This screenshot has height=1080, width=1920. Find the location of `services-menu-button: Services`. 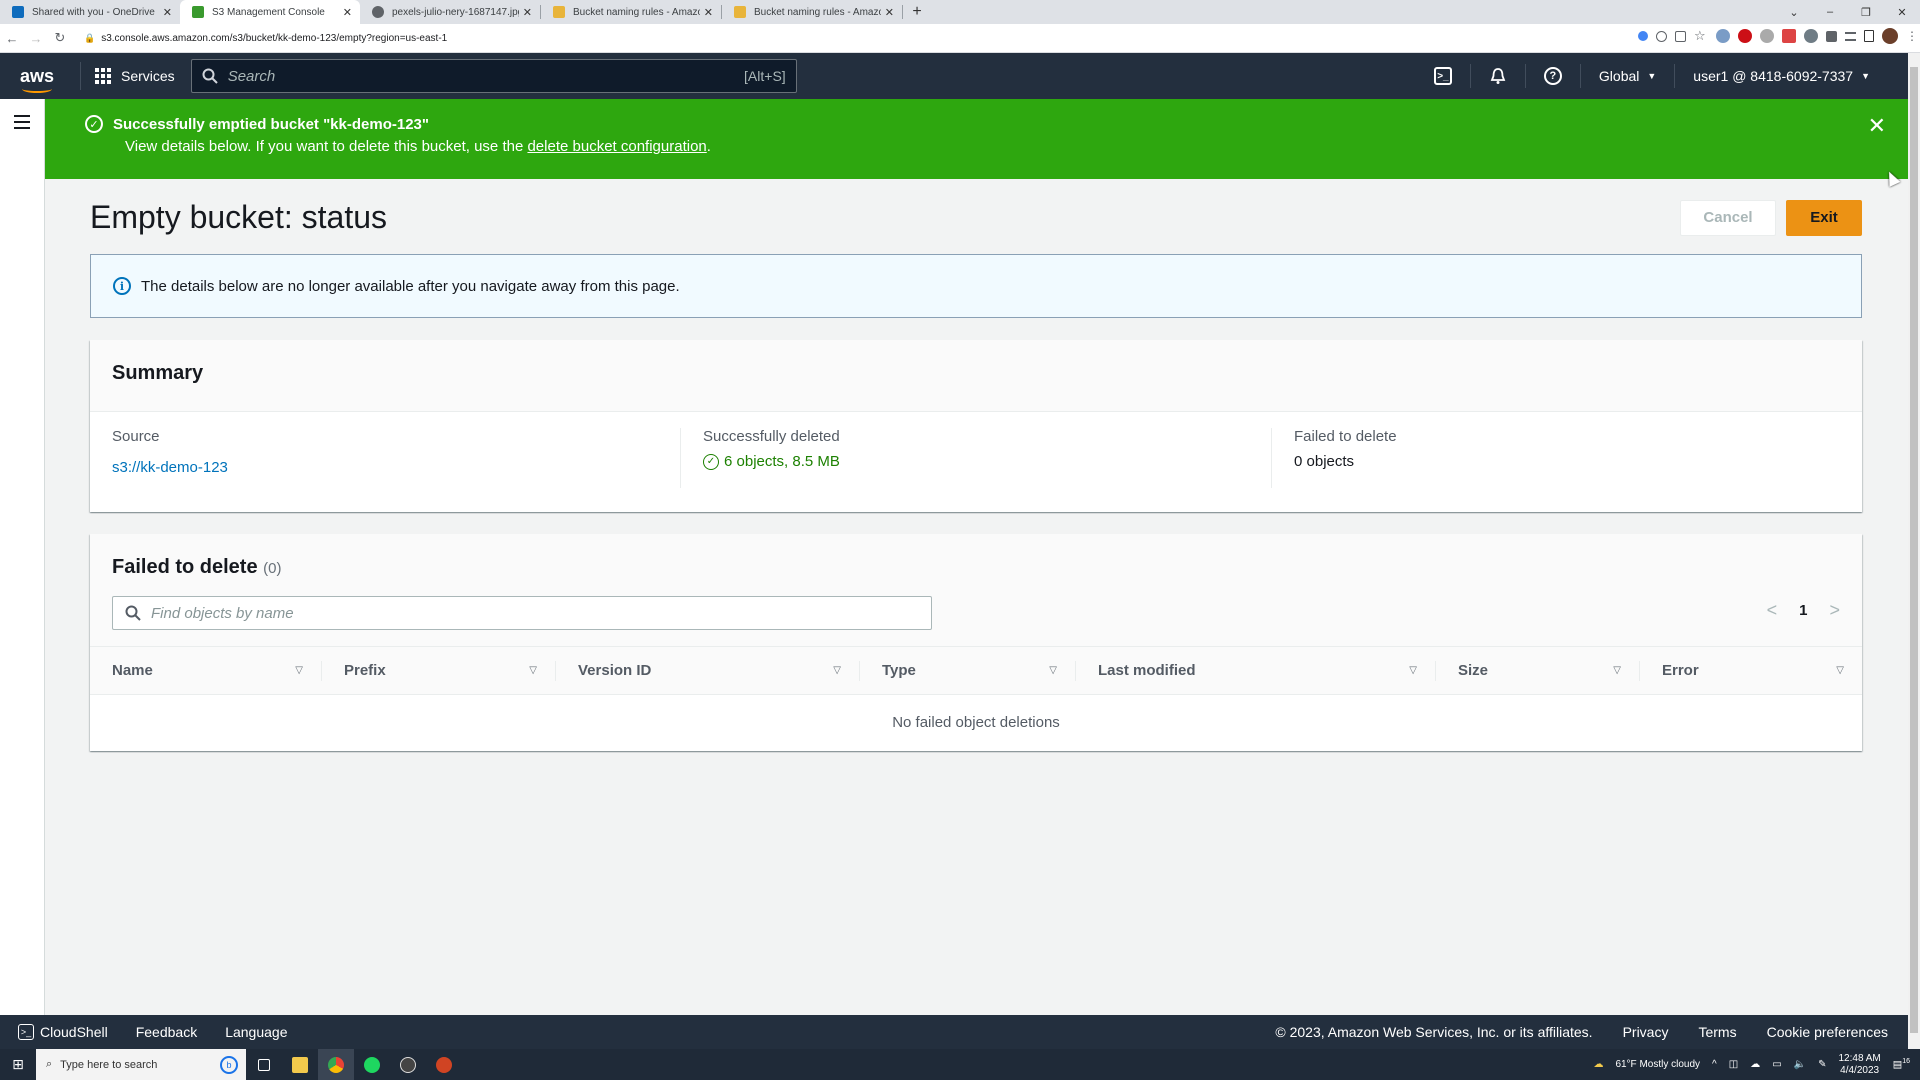

services-menu-button: Services is located at coordinates (135, 76).